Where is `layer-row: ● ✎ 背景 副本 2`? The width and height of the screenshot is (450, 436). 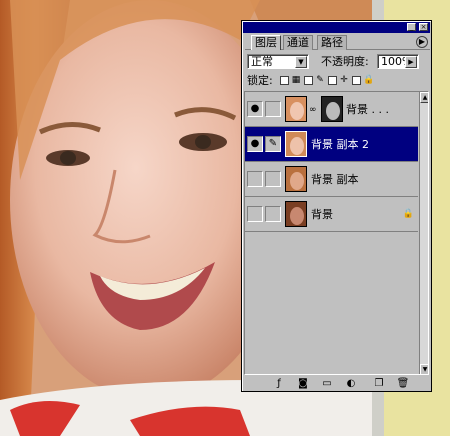 layer-row: ● ✎ 背景 副本 2 is located at coordinates (331, 144).